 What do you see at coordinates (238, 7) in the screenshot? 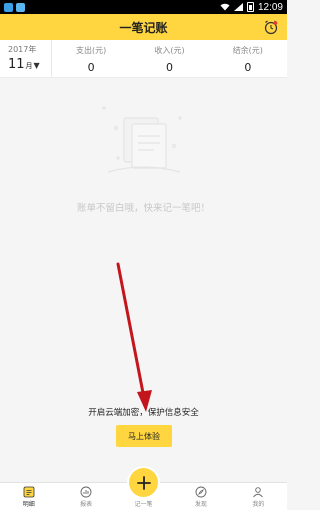
I see `signal-icon` at bounding box center [238, 7].